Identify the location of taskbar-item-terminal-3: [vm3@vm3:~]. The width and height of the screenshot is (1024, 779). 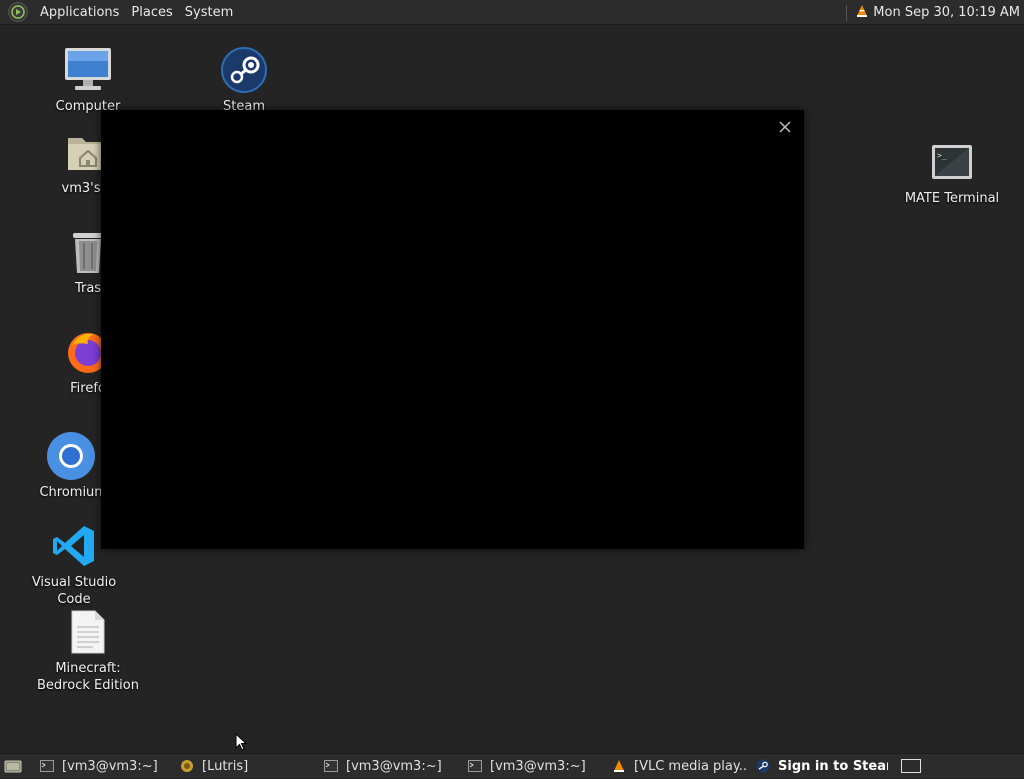
(532, 766).